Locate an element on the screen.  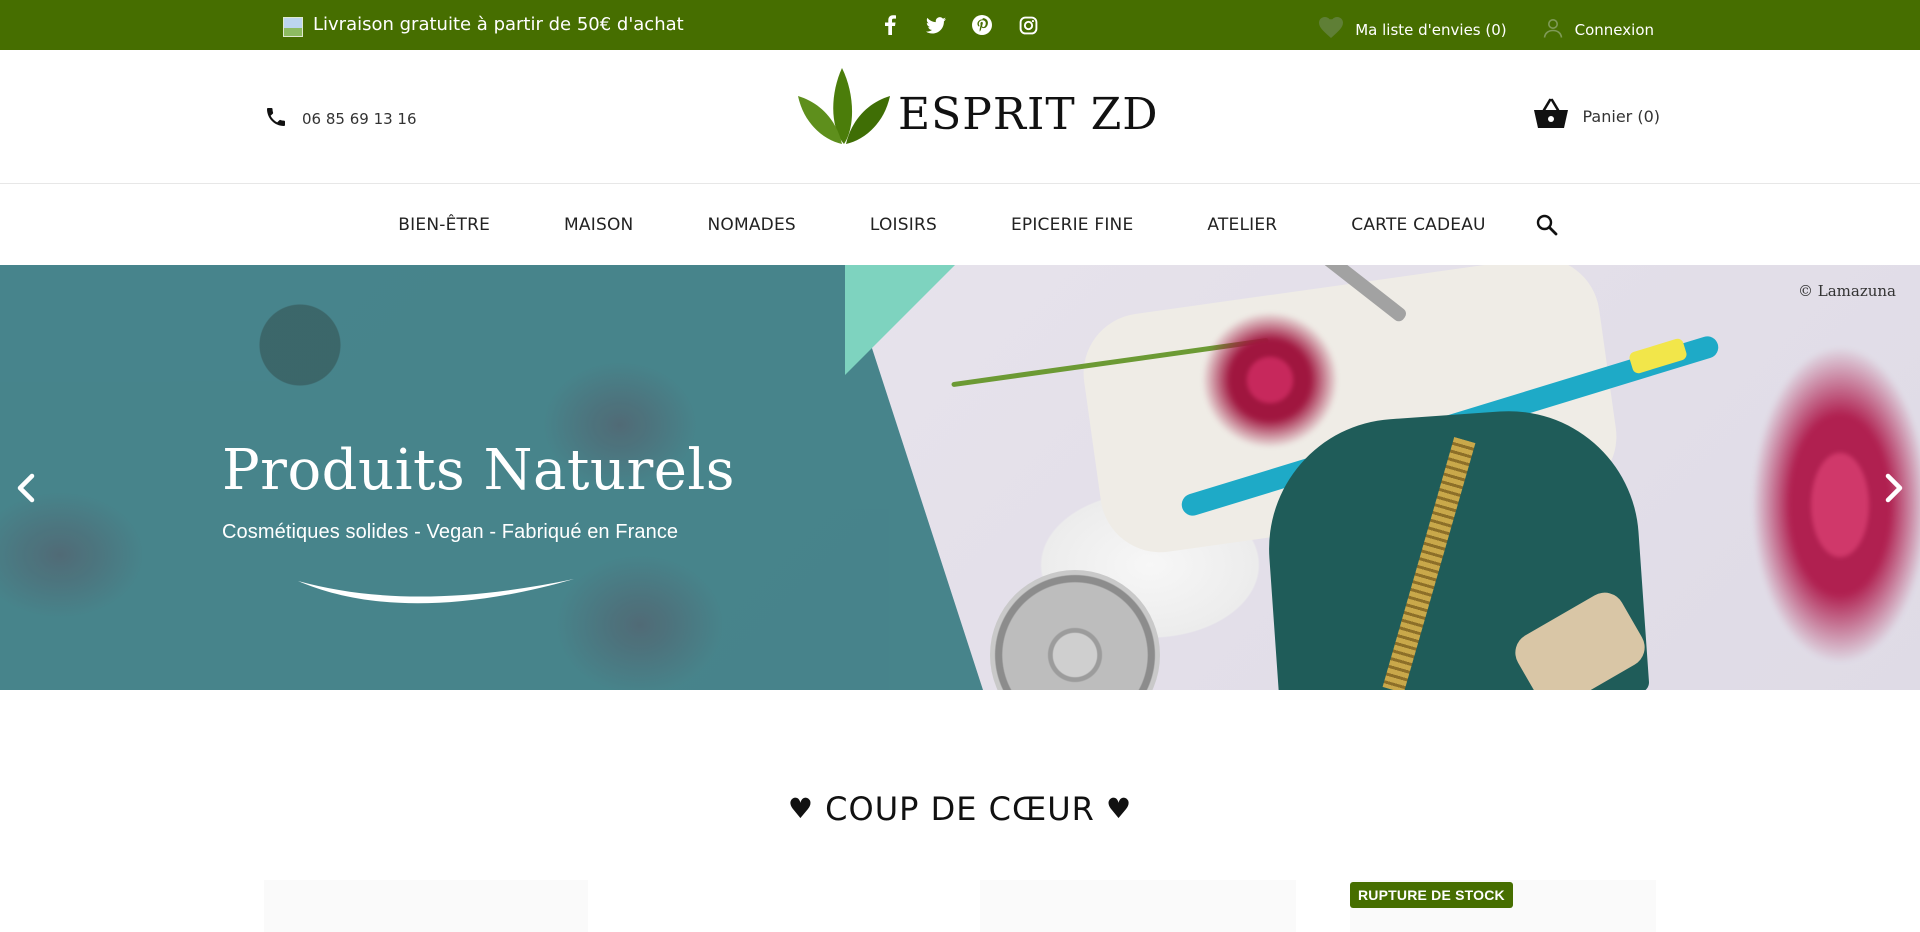
nav-item-loisirs: LOISIRS is located at coordinates (903, 225).